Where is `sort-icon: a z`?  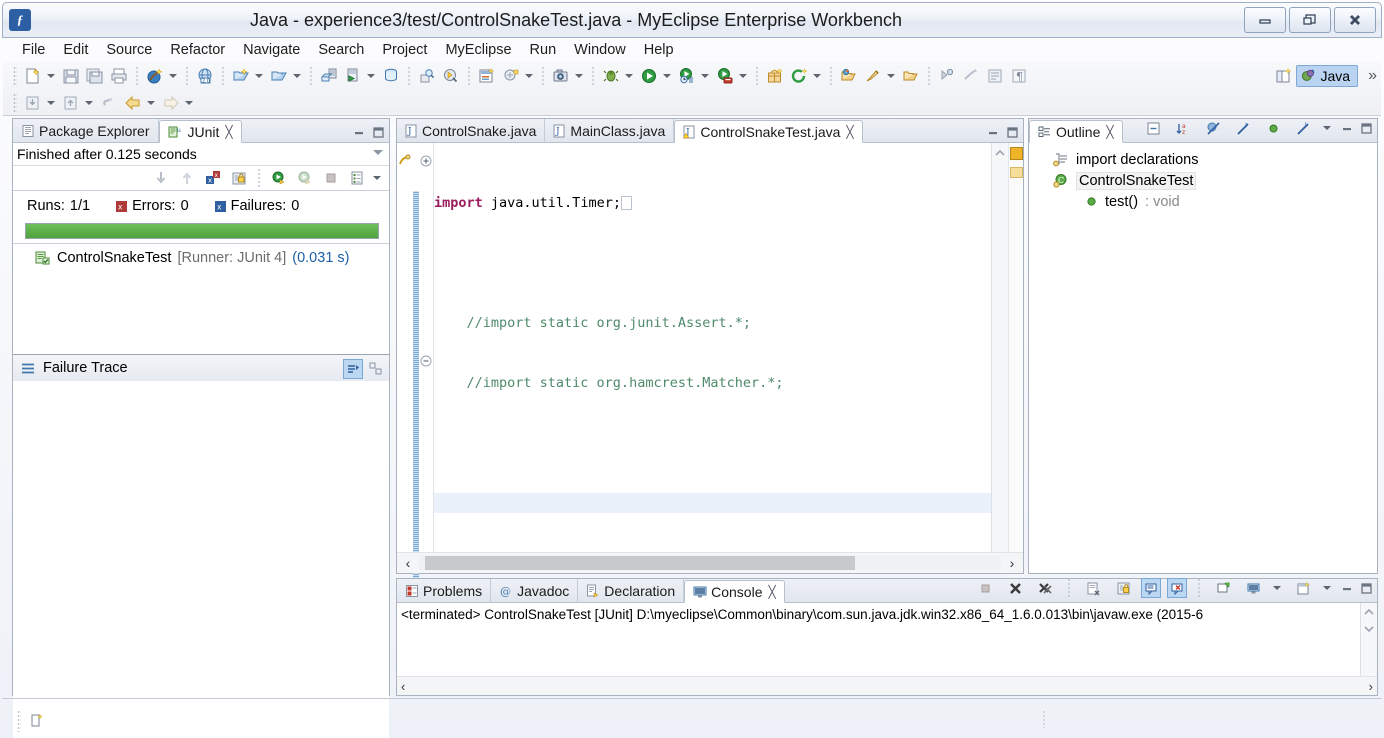
sort-icon: a z is located at coordinates (1183, 128).